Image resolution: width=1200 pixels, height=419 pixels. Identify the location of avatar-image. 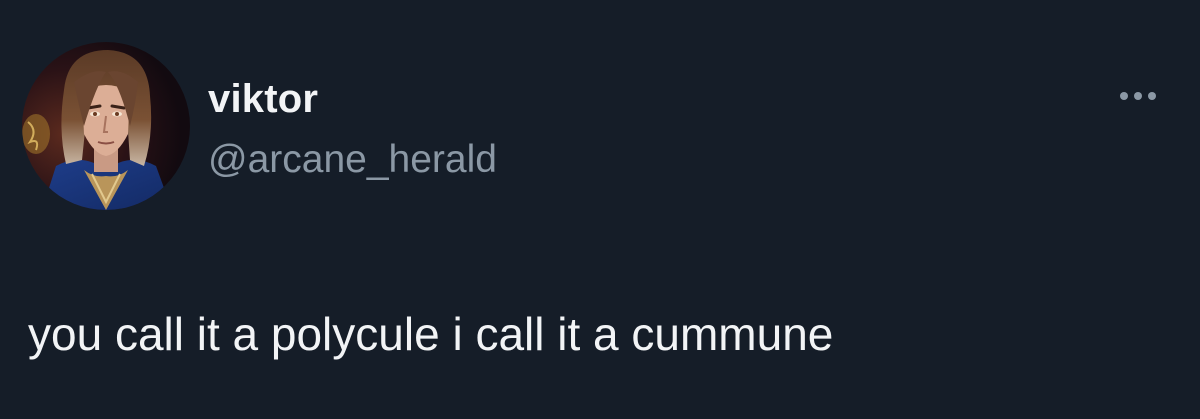
(106, 126).